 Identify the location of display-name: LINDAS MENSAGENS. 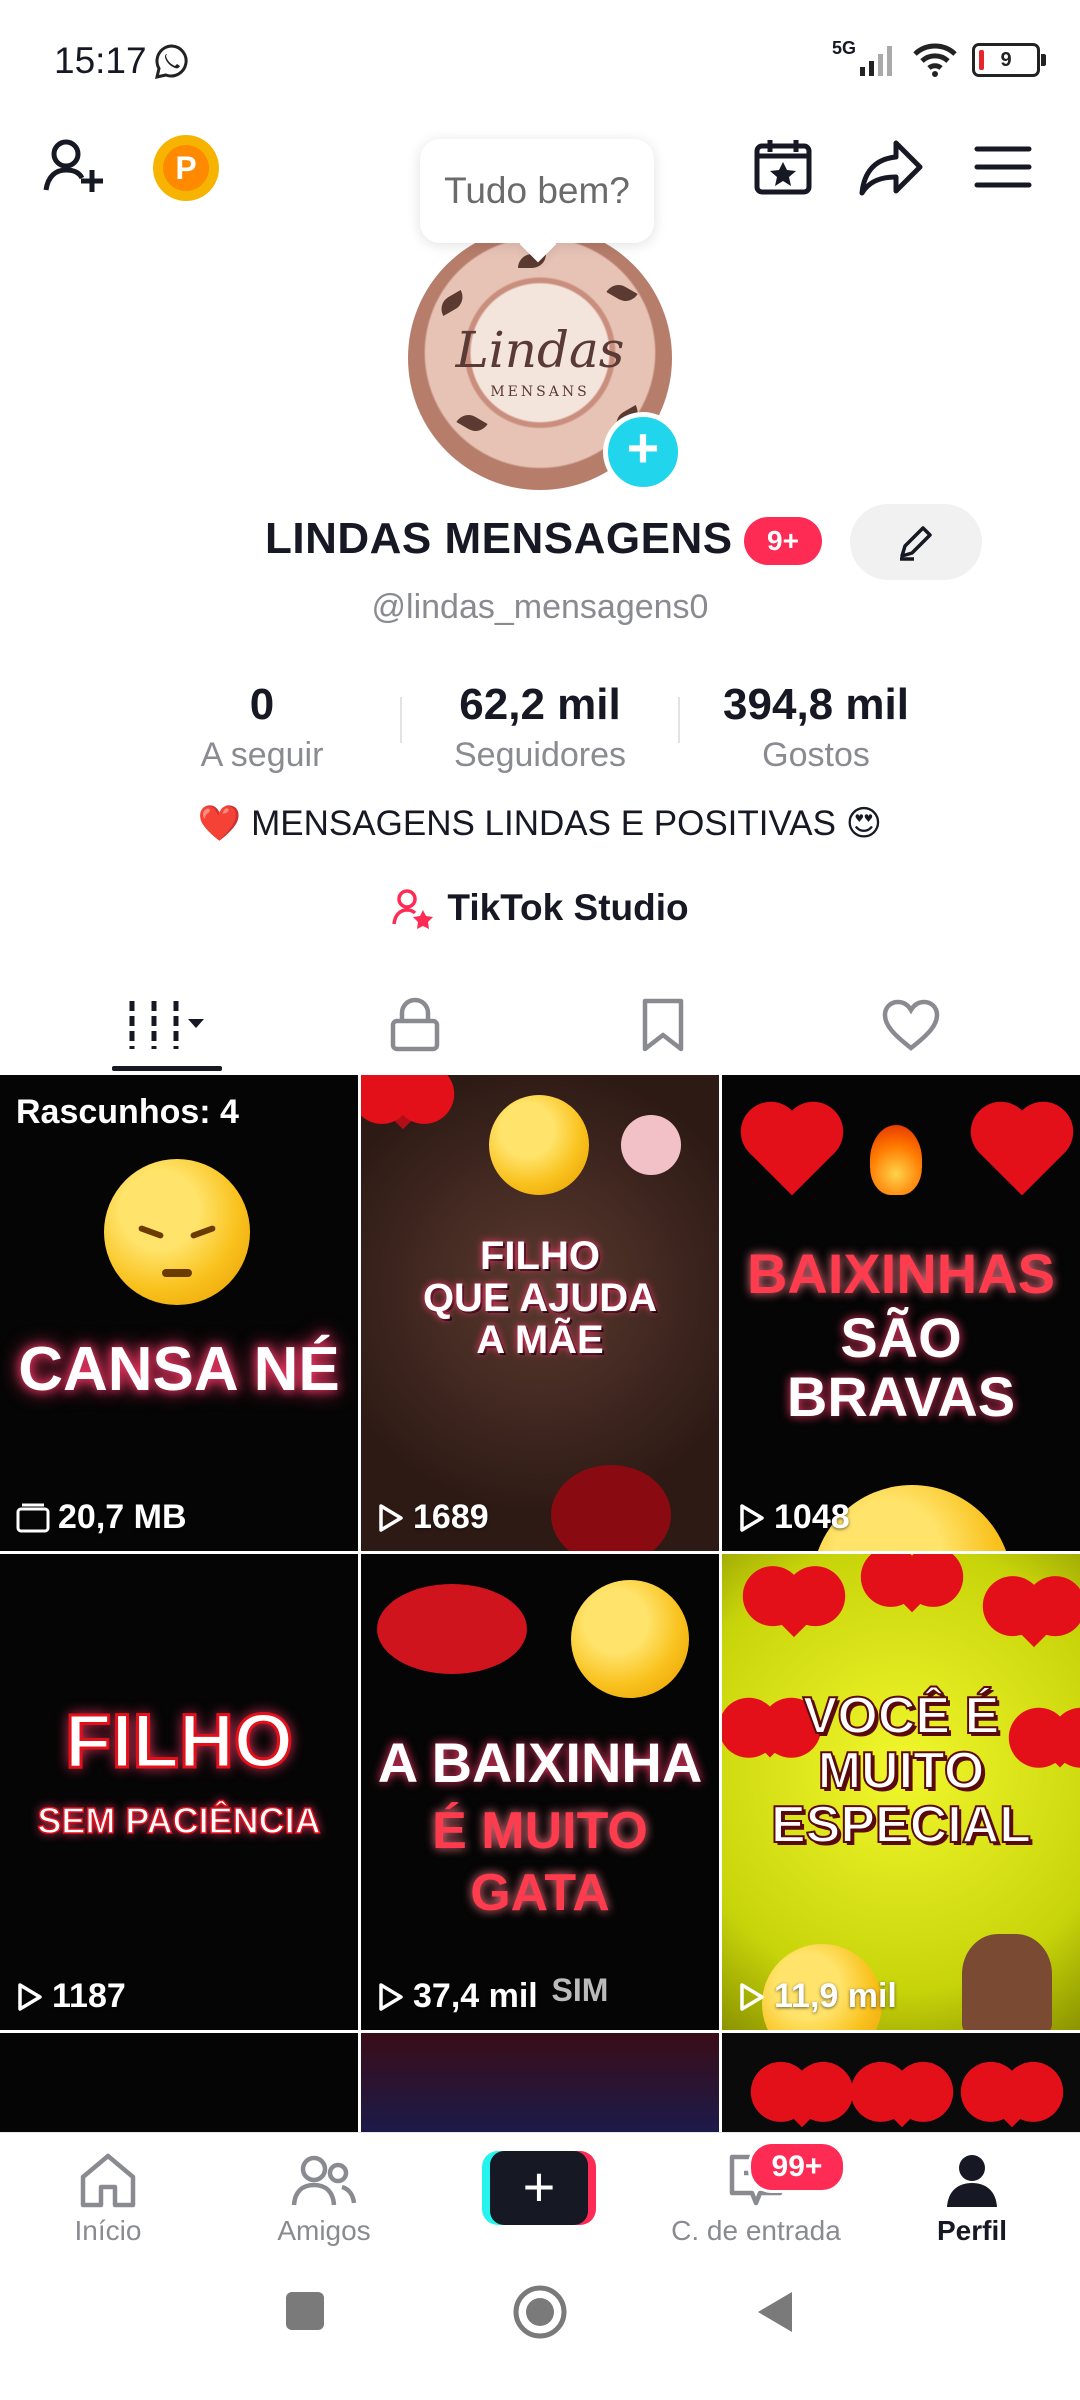
(499, 538).